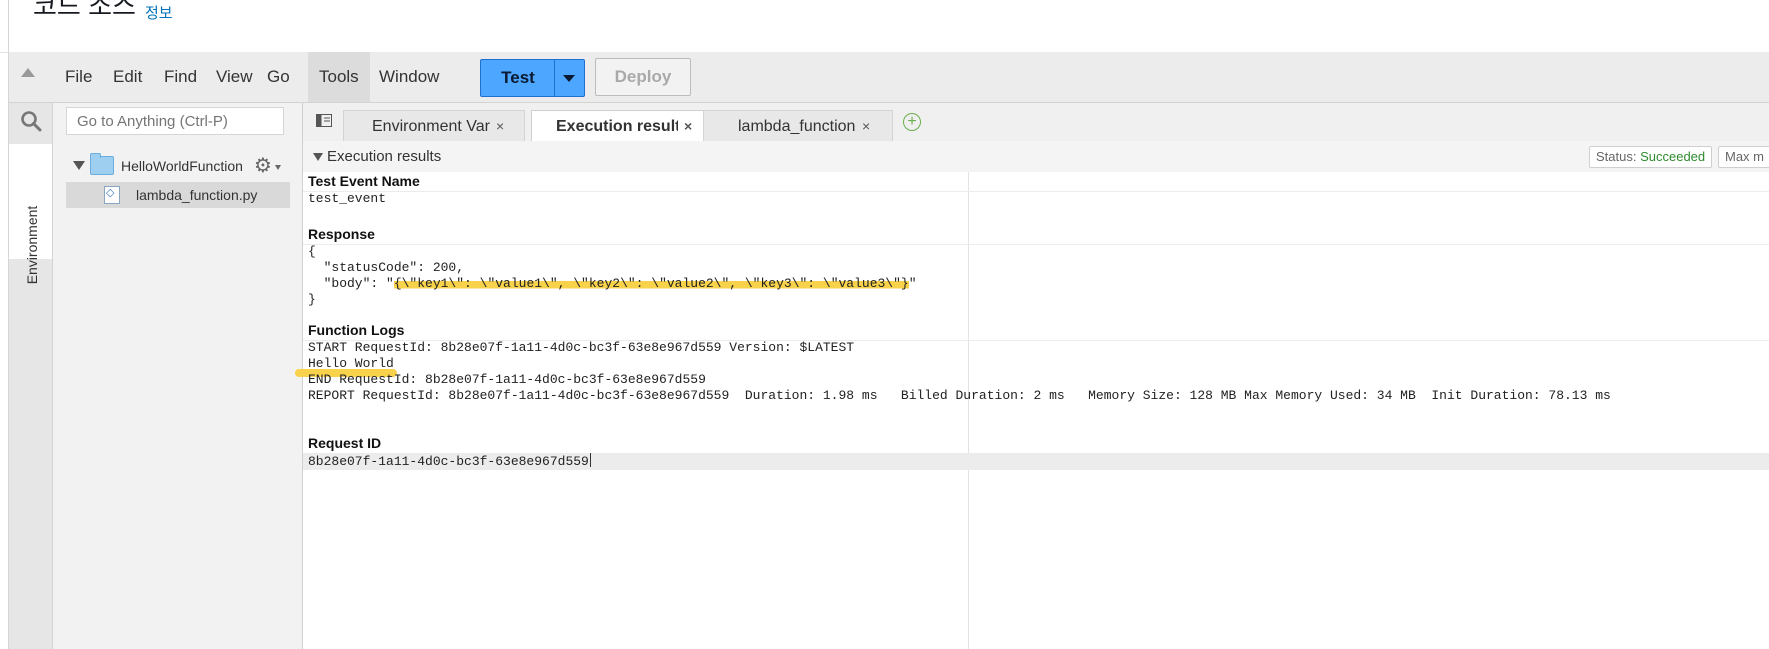  Describe the element at coordinates (409, 77) in the screenshot. I see `menu-window: Window` at that location.